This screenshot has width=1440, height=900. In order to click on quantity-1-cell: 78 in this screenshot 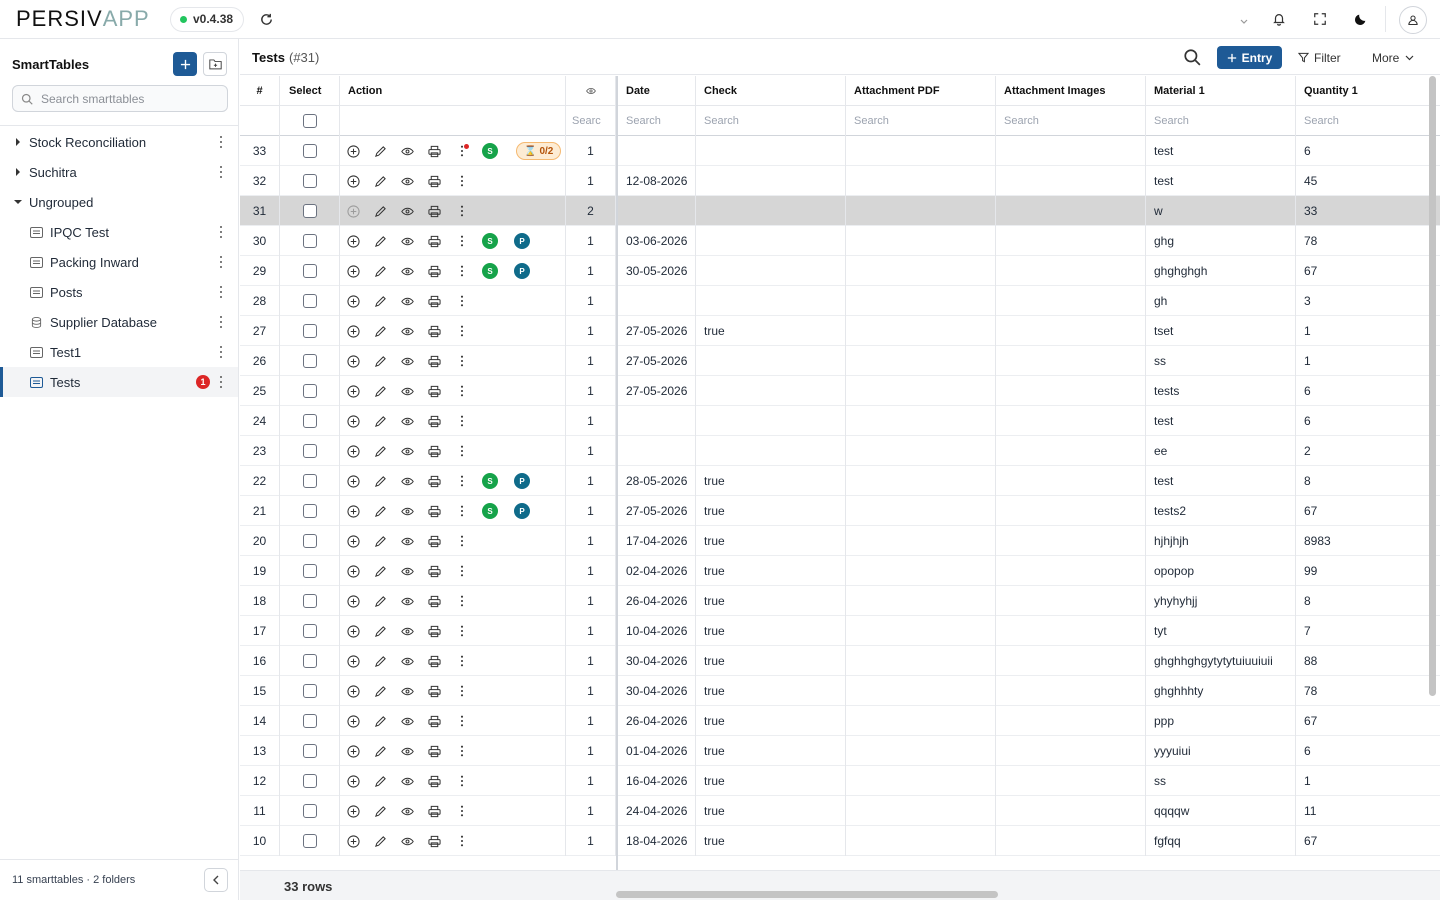, I will do `click(1363, 241)`.